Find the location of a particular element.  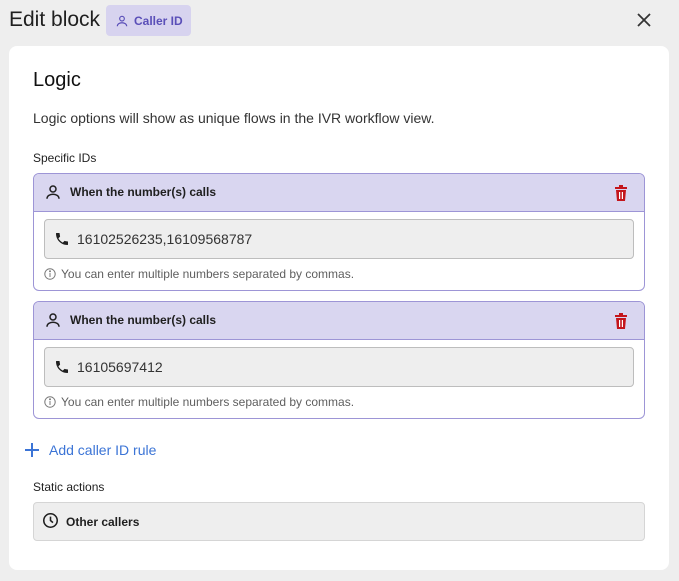

other-callers-label: Other callers is located at coordinates (103, 522).